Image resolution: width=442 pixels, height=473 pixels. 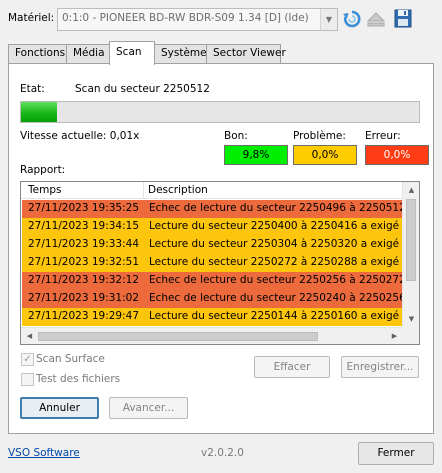 I want to click on scan-surface-label: Scan Surface, so click(x=70, y=359).